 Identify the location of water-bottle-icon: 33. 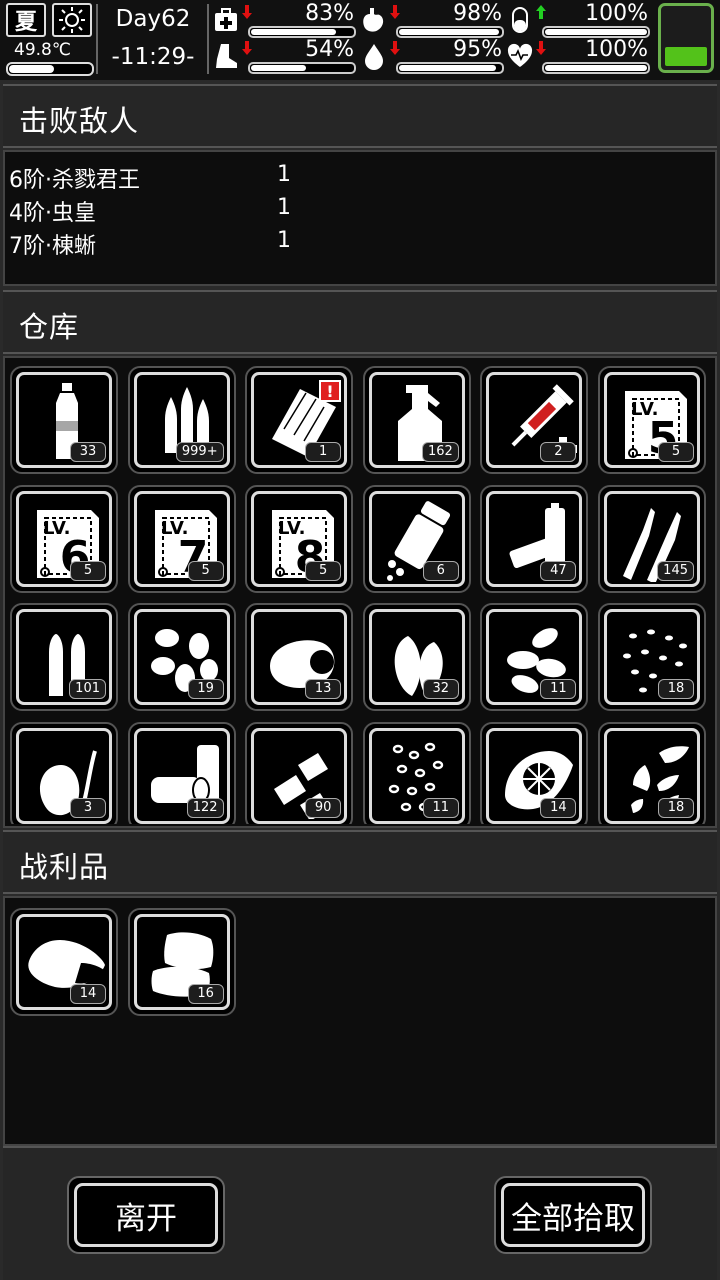
(64, 420).